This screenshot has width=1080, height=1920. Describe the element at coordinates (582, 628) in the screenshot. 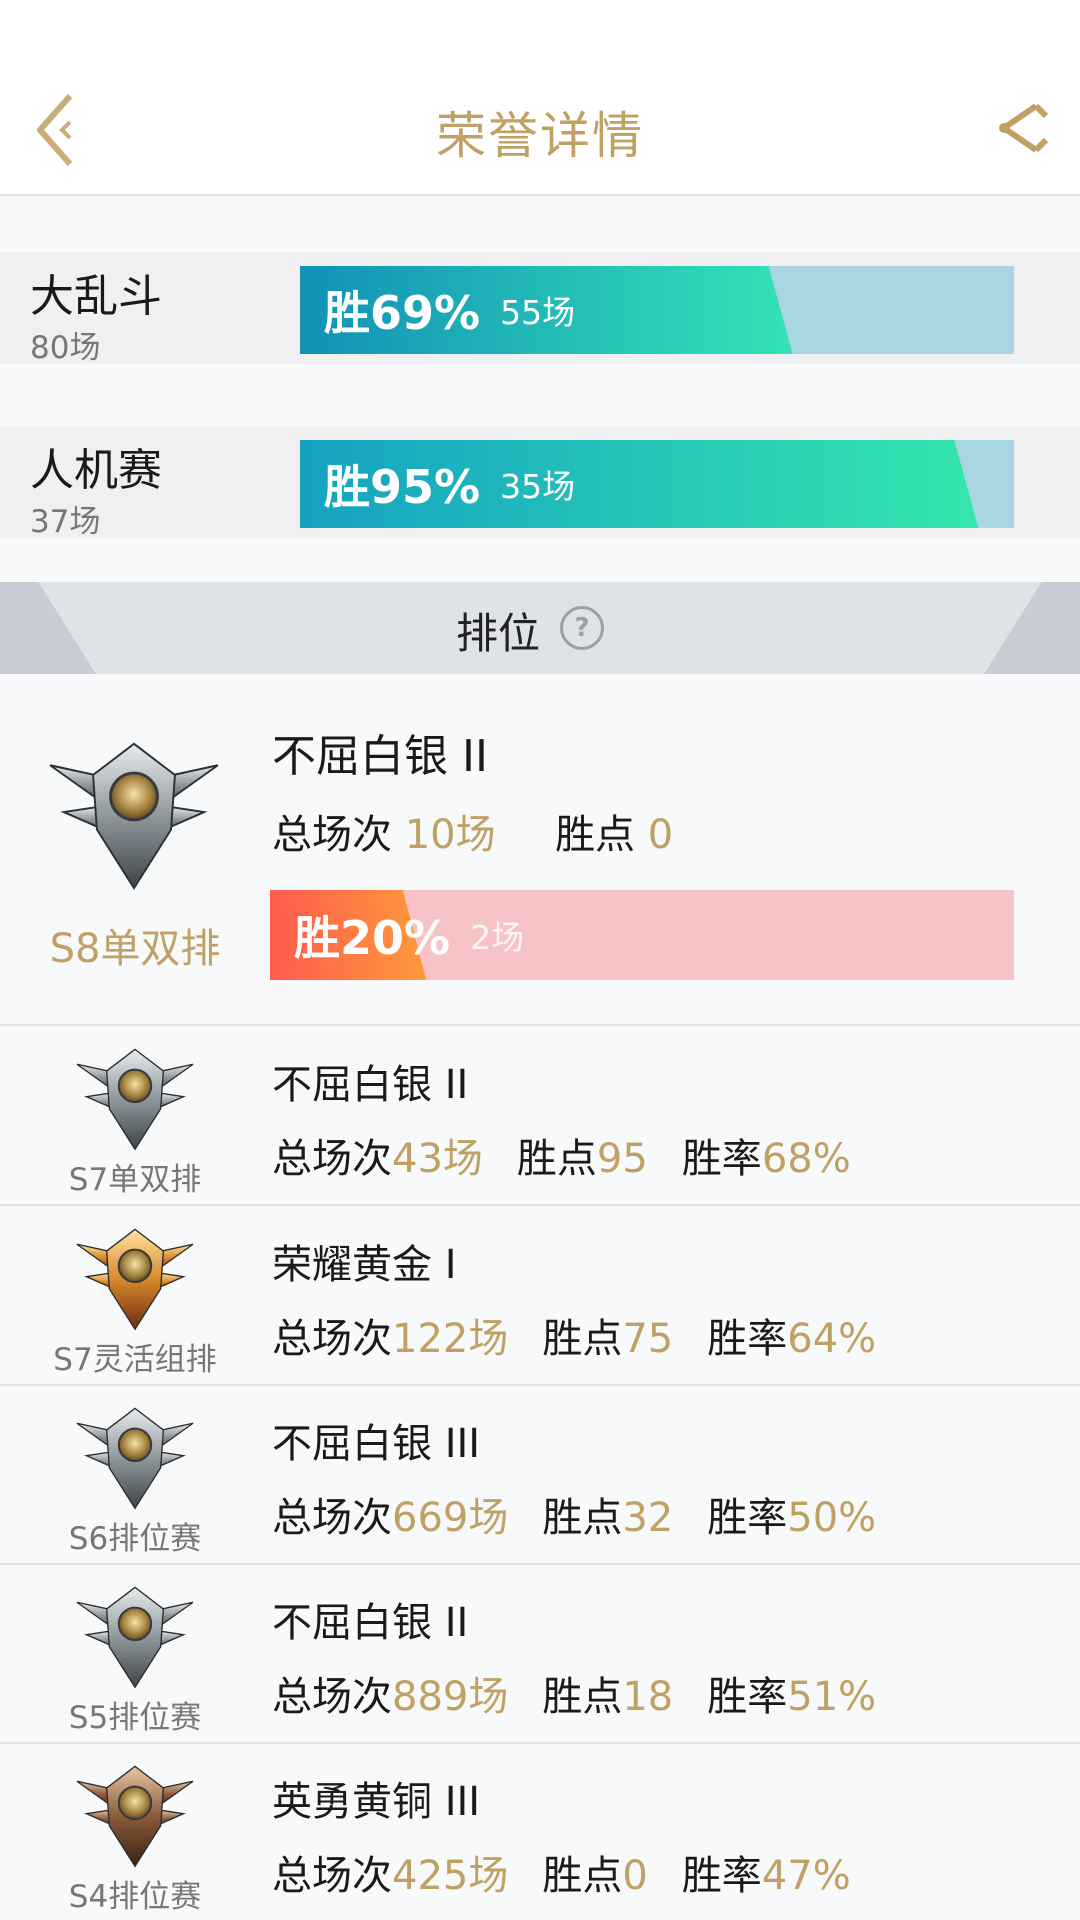

I see `help-icon: ?` at that location.